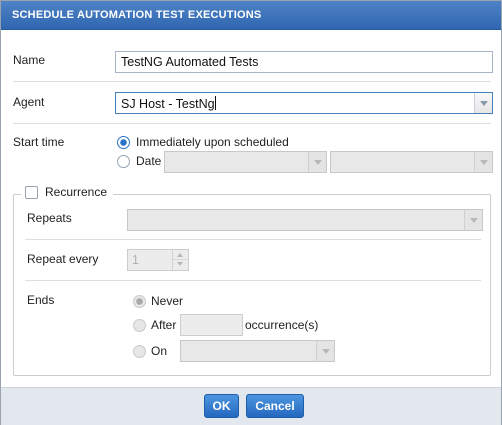 The image size is (502, 425). What do you see at coordinates (63, 259) in the screenshot?
I see `repeat-every-label: Repeat every` at bounding box center [63, 259].